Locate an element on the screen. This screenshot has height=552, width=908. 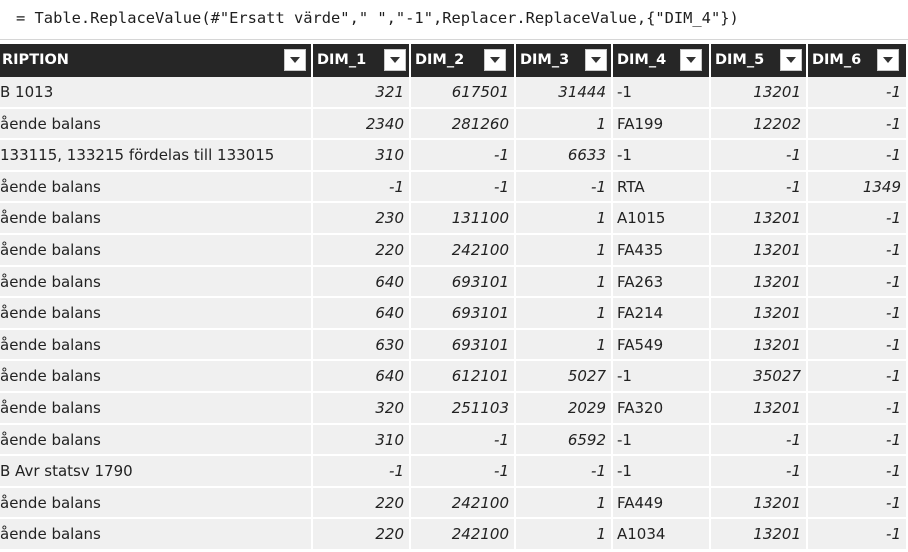
table-row: B 1013 321 617501 31444 -1 13201 -1 is located at coordinates (454, 93).